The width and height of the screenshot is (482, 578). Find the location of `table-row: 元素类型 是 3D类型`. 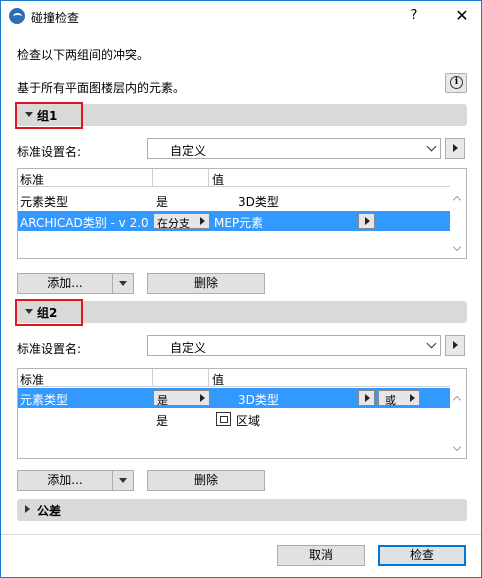

table-row: 元素类型 是 3D类型 is located at coordinates (234, 200).